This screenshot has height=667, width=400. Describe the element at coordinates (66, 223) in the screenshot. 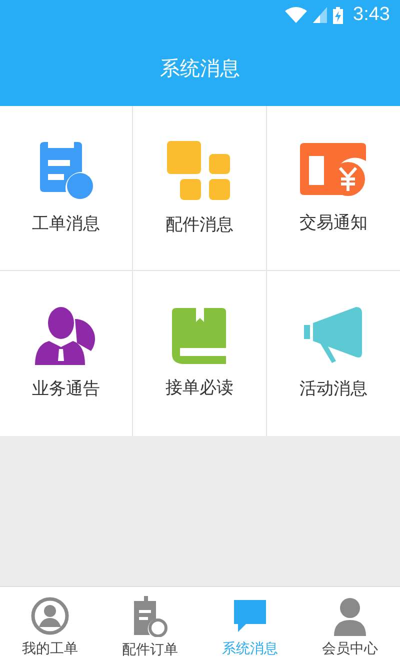

I see `tile-label: 工单消息` at that location.